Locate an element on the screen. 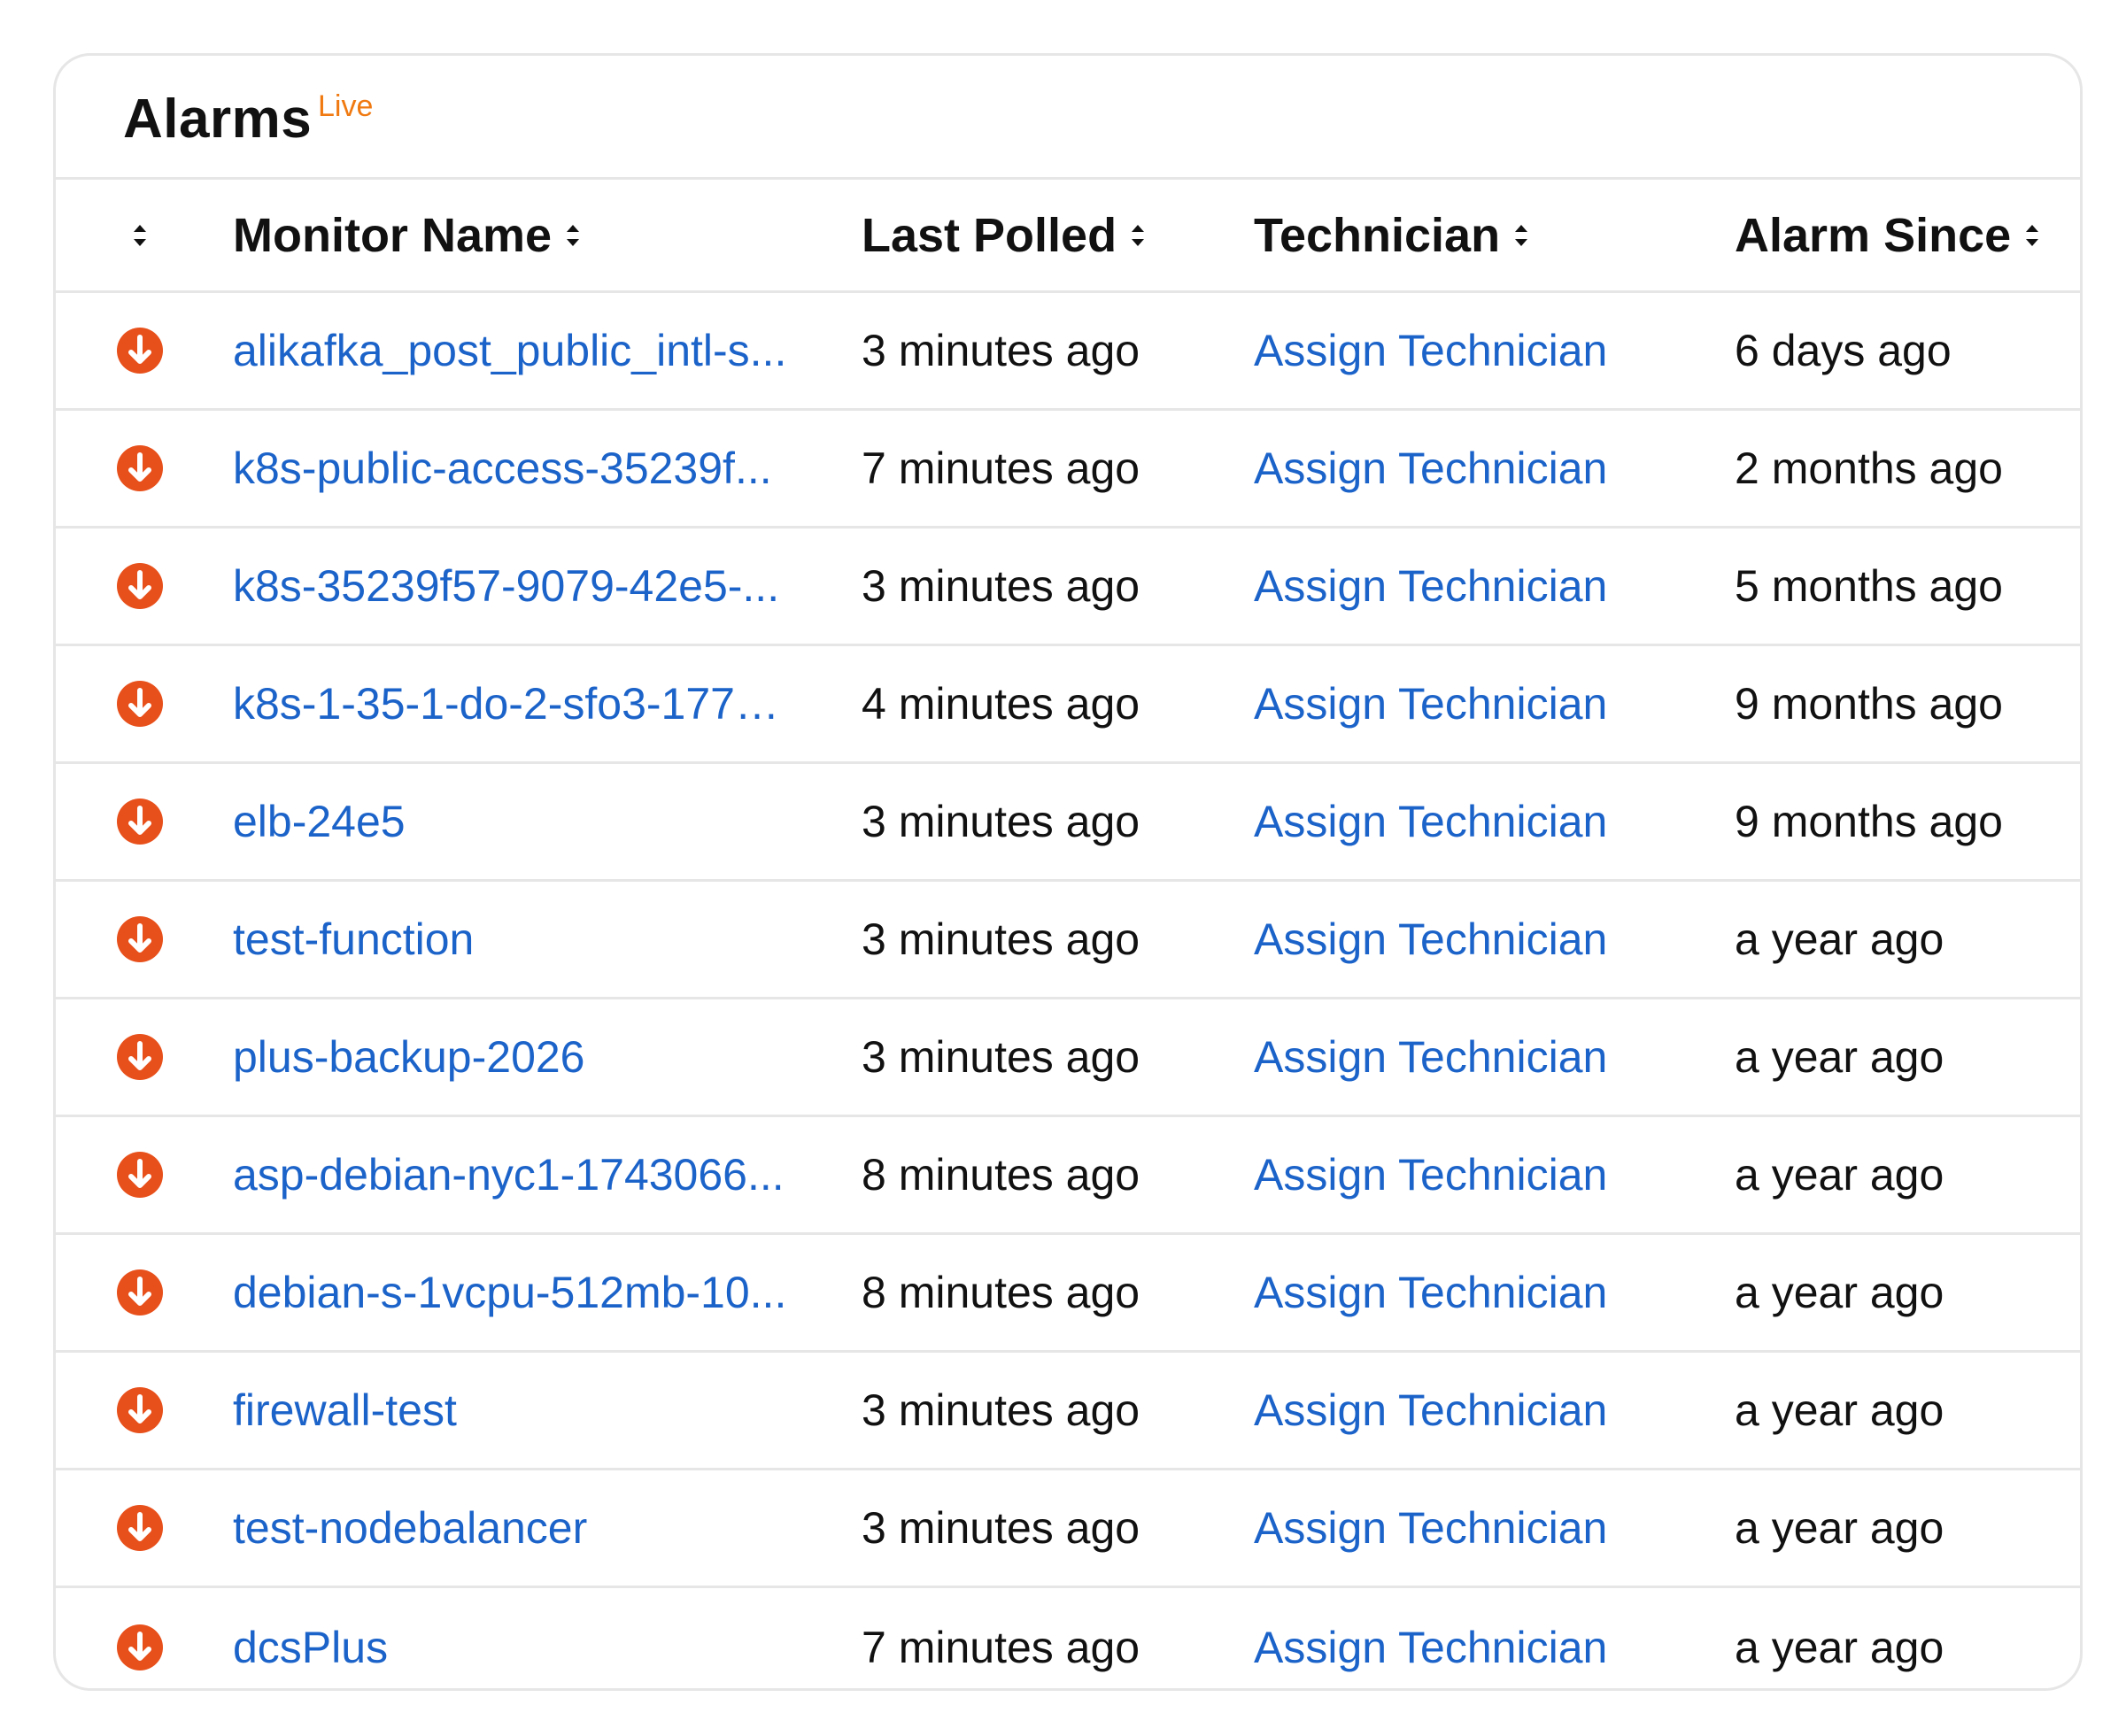  column-header-last-polled: Last Polled is located at coordinates (1039, 235).